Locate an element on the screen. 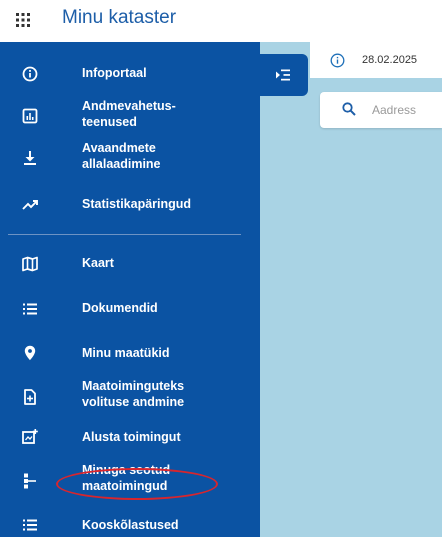 This screenshot has height=537, width=442. sidebar-item-label: Dokumendid is located at coordinates (120, 308).